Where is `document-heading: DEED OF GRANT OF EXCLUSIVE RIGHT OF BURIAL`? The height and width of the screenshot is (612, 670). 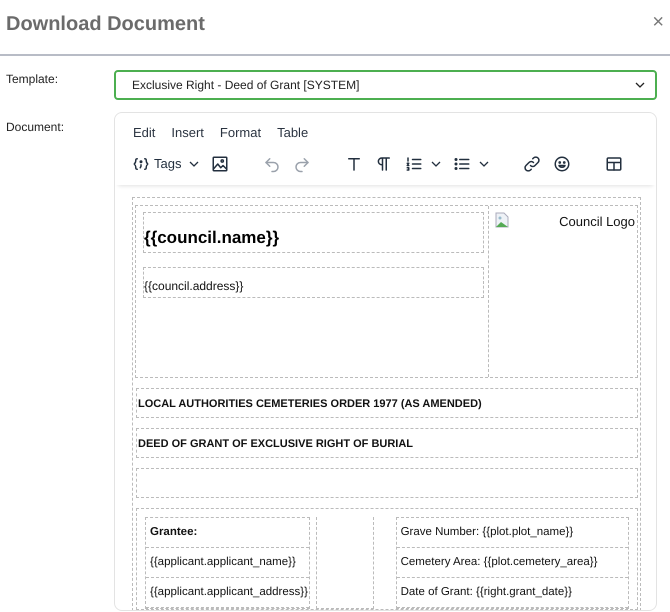 document-heading: DEED OF GRANT OF EXCLUSIVE RIGHT OF BURIAL is located at coordinates (387, 443).